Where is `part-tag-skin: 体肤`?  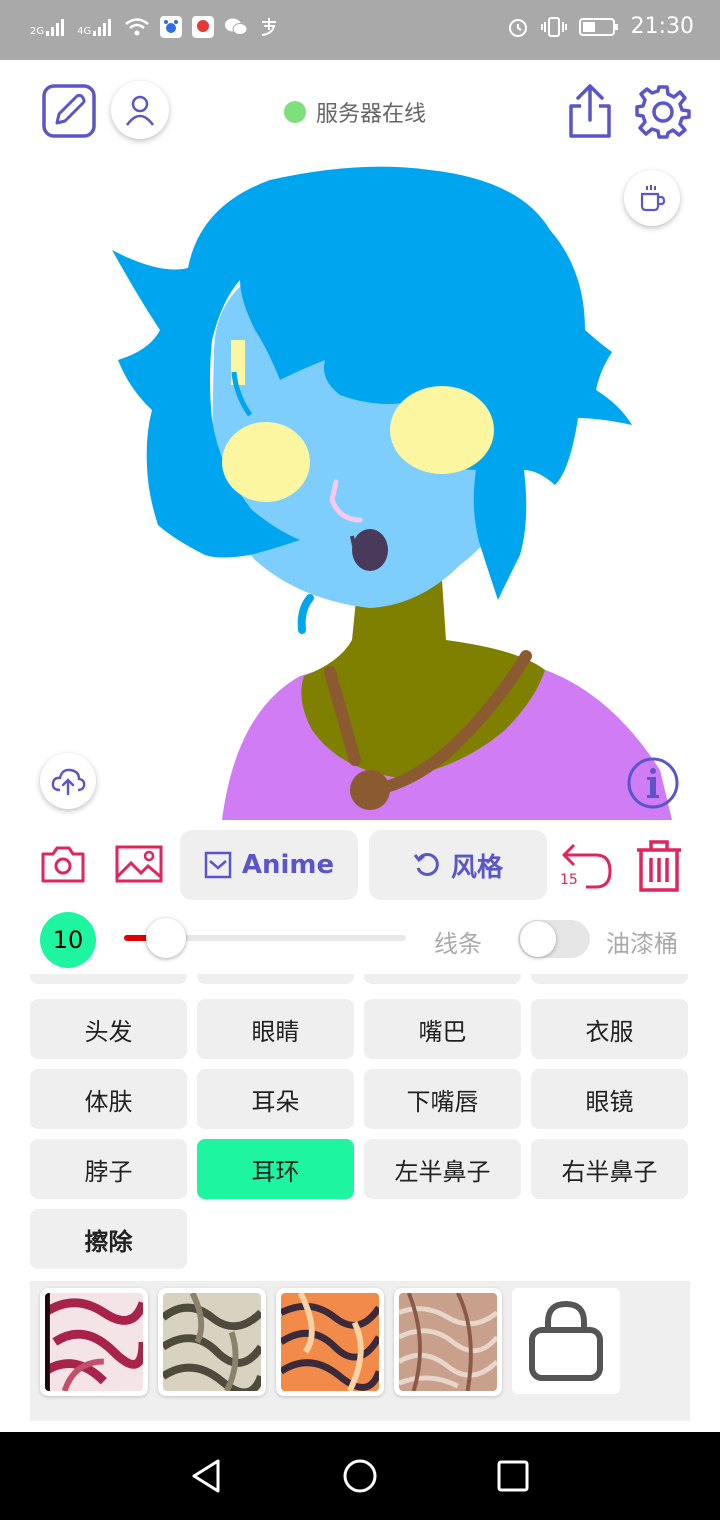
part-tag-skin: 体肤 is located at coordinates (108, 1099).